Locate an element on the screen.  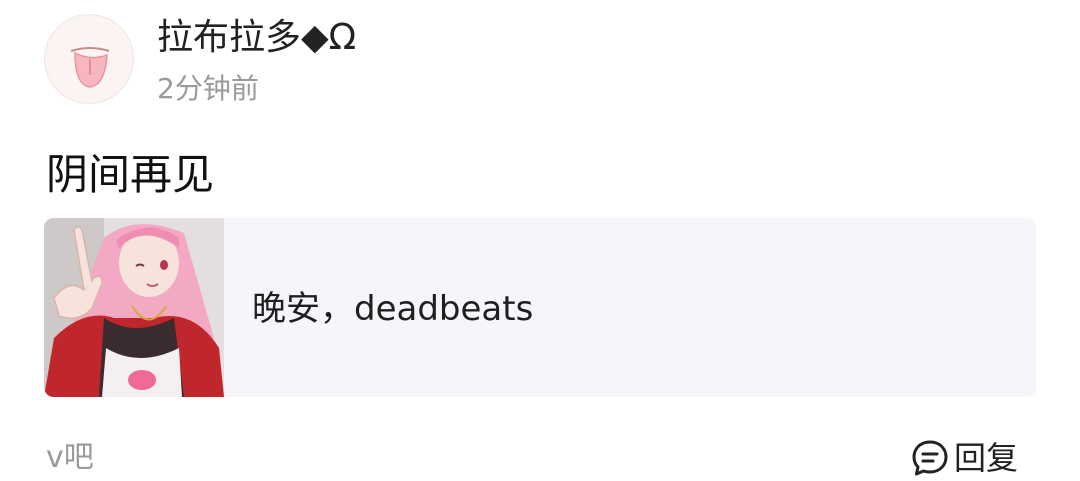
reply-label: 回复 is located at coordinates (986, 458).